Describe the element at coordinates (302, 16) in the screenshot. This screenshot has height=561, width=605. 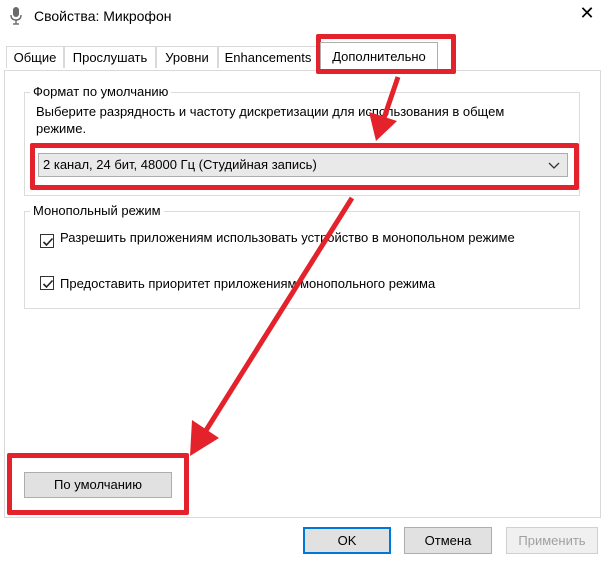
I see `title-bar: Свойства: Микрофон ✕` at that location.